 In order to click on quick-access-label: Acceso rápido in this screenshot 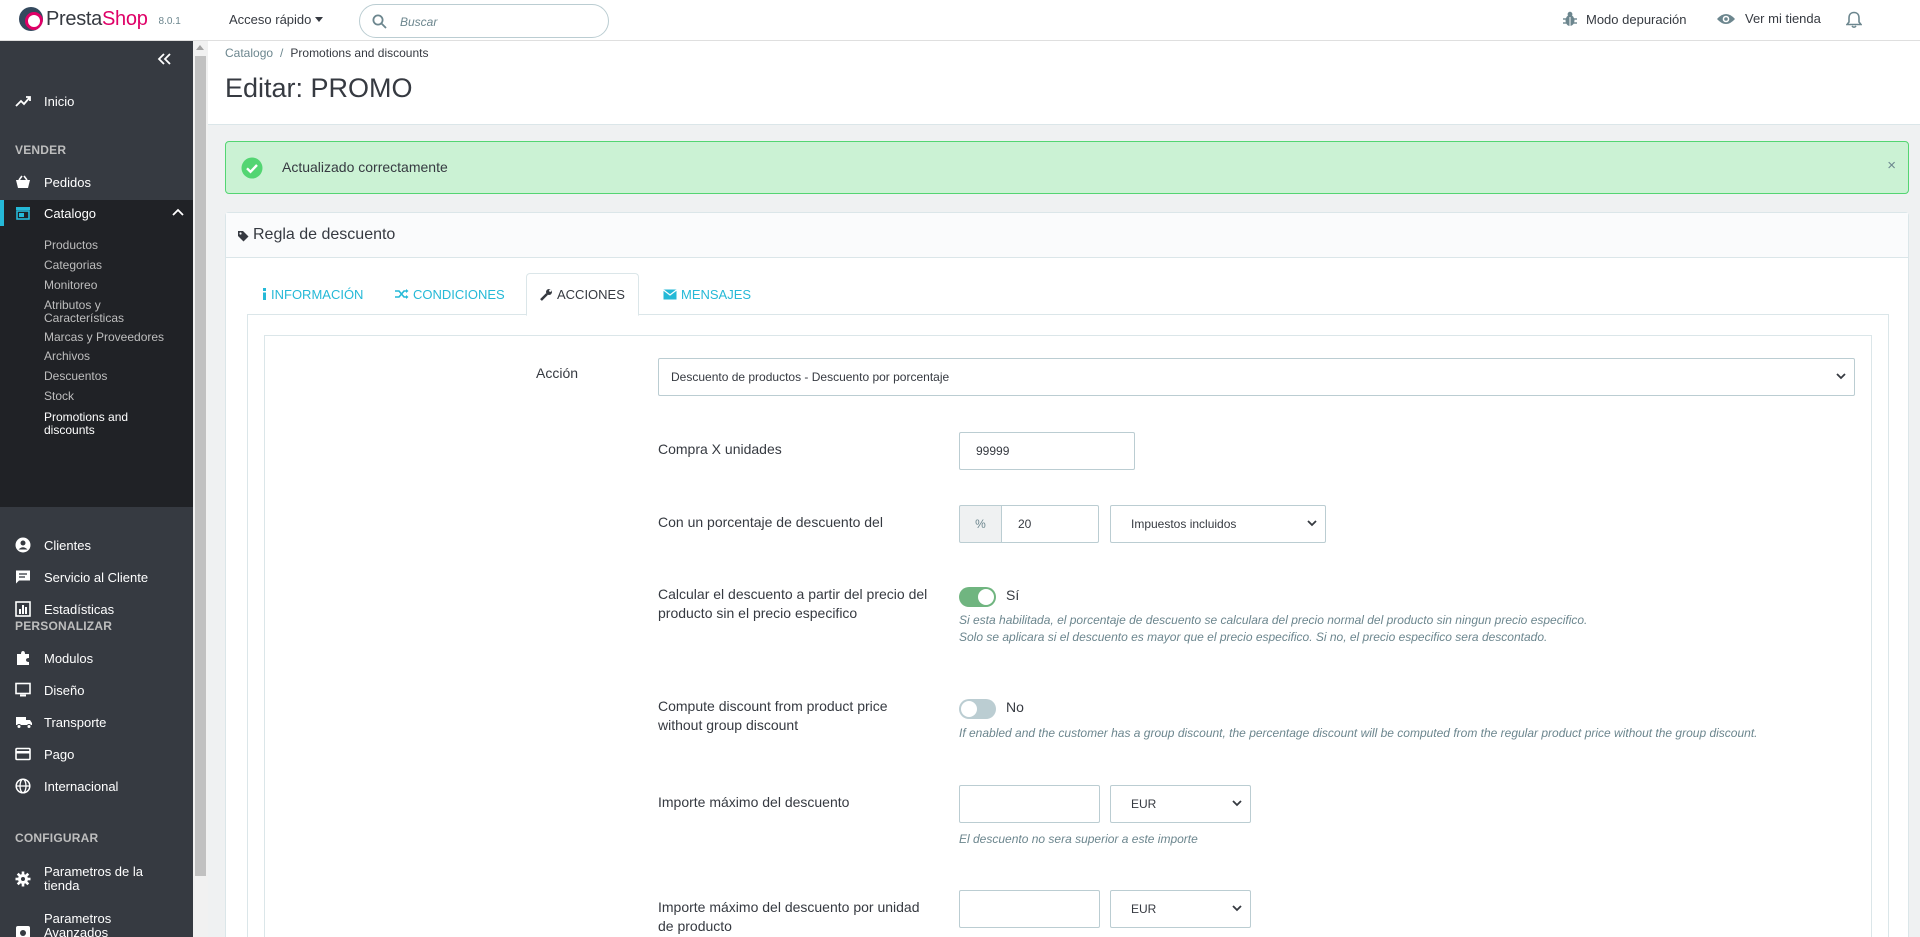, I will do `click(270, 19)`.